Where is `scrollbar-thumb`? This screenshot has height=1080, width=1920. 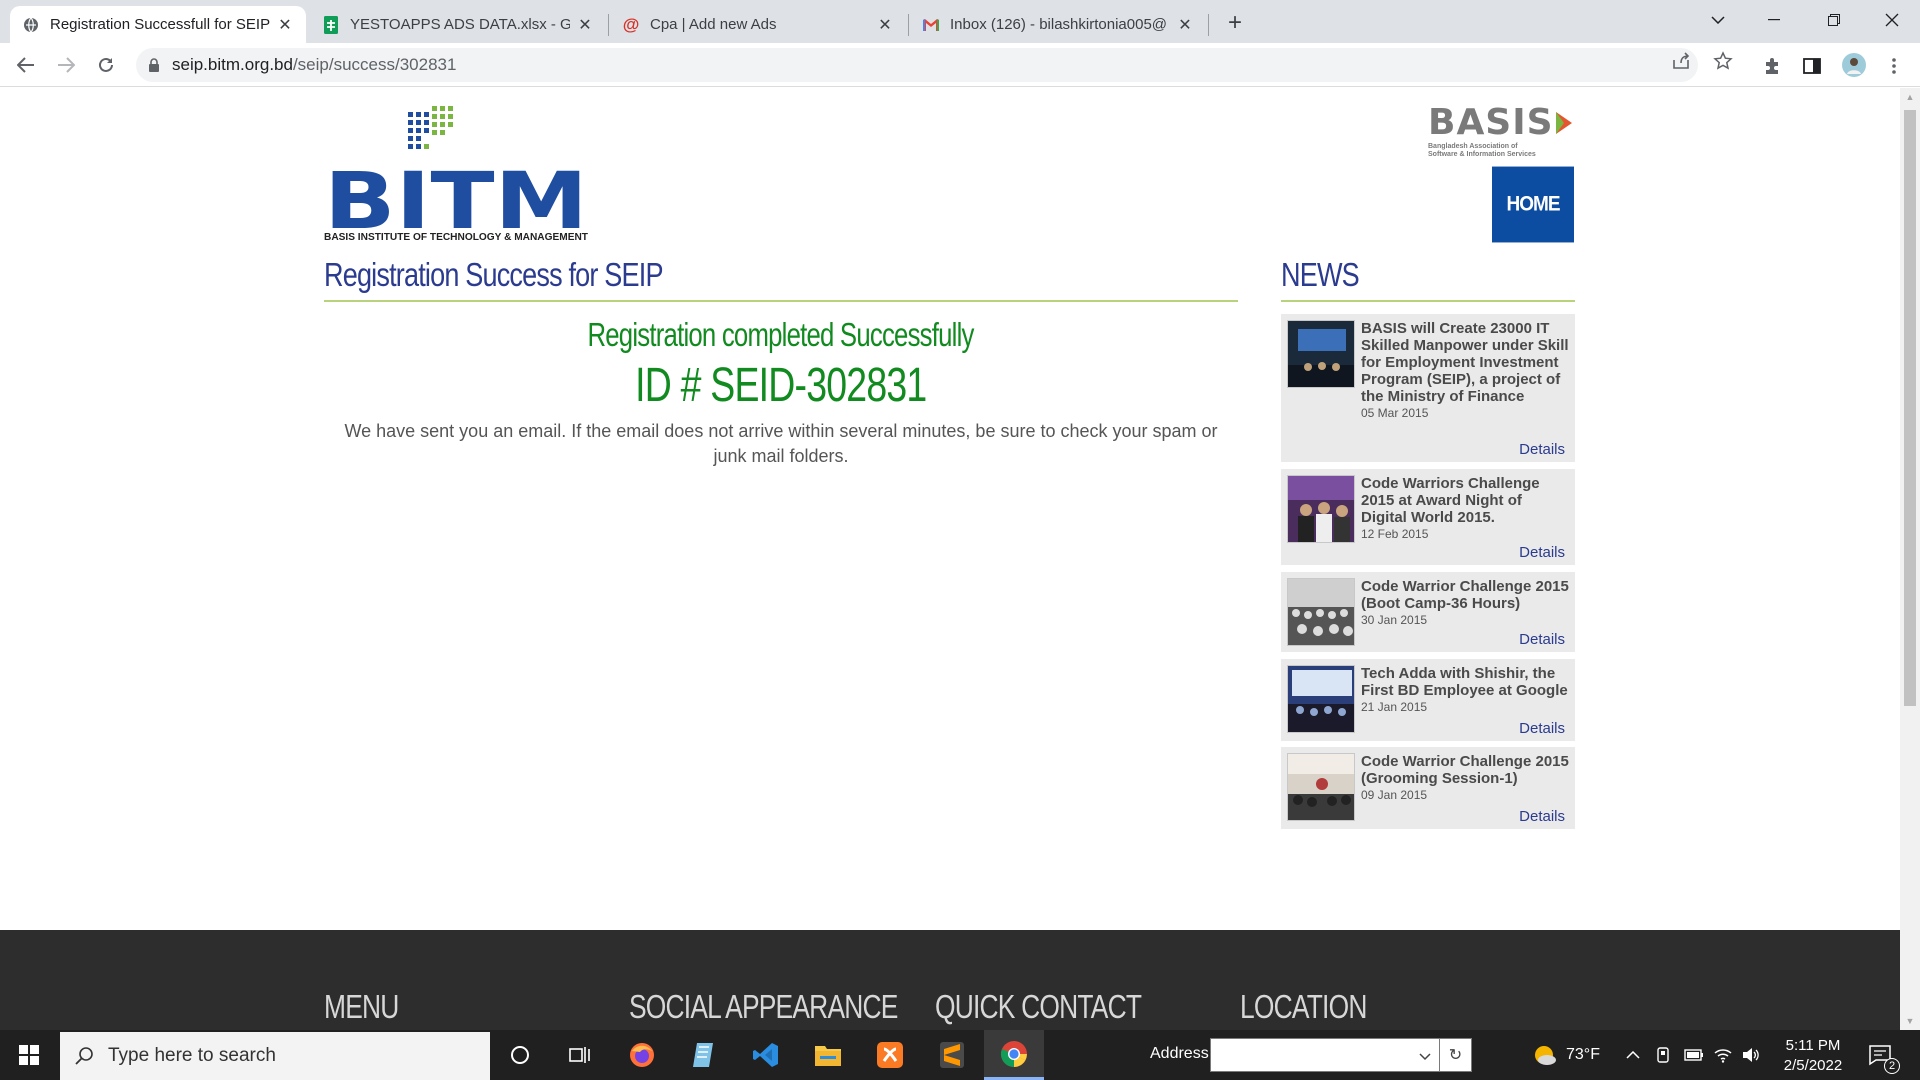 scrollbar-thumb is located at coordinates (1910, 408).